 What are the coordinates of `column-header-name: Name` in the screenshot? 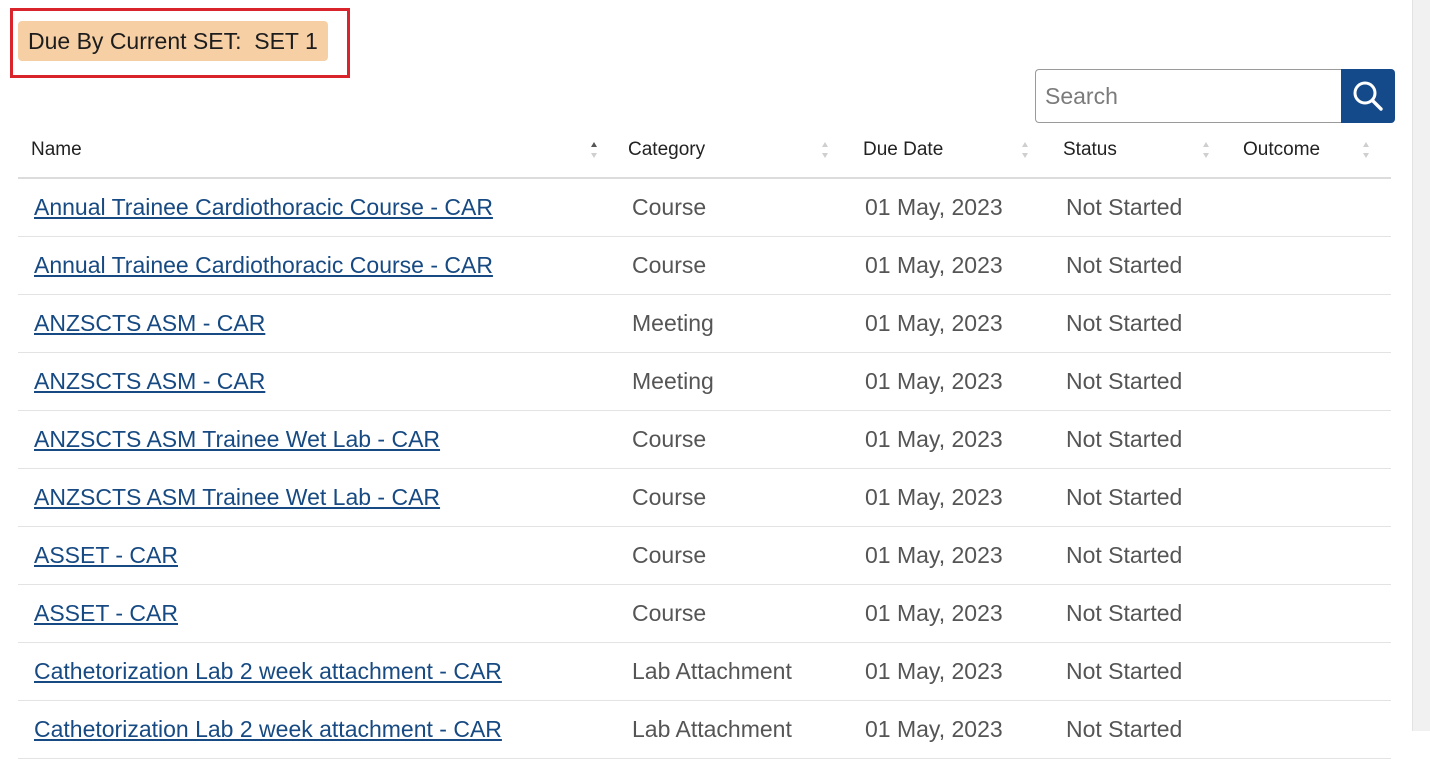 It's located at (317, 149).